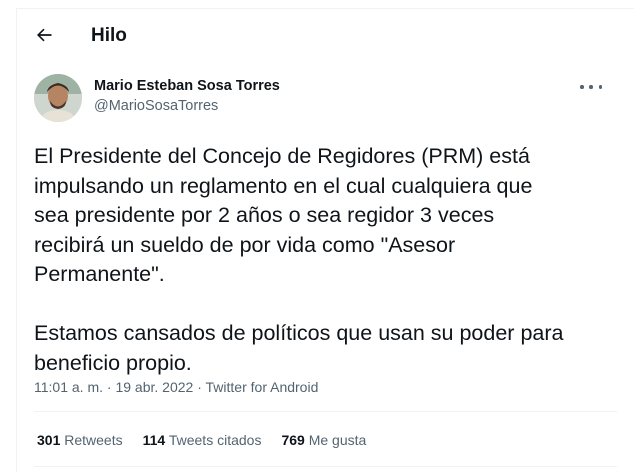  What do you see at coordinates (187, 86) in the screenshot?
I see `author-name: Mario Esteban Sosa Torres` at bounding box center [187, 86].